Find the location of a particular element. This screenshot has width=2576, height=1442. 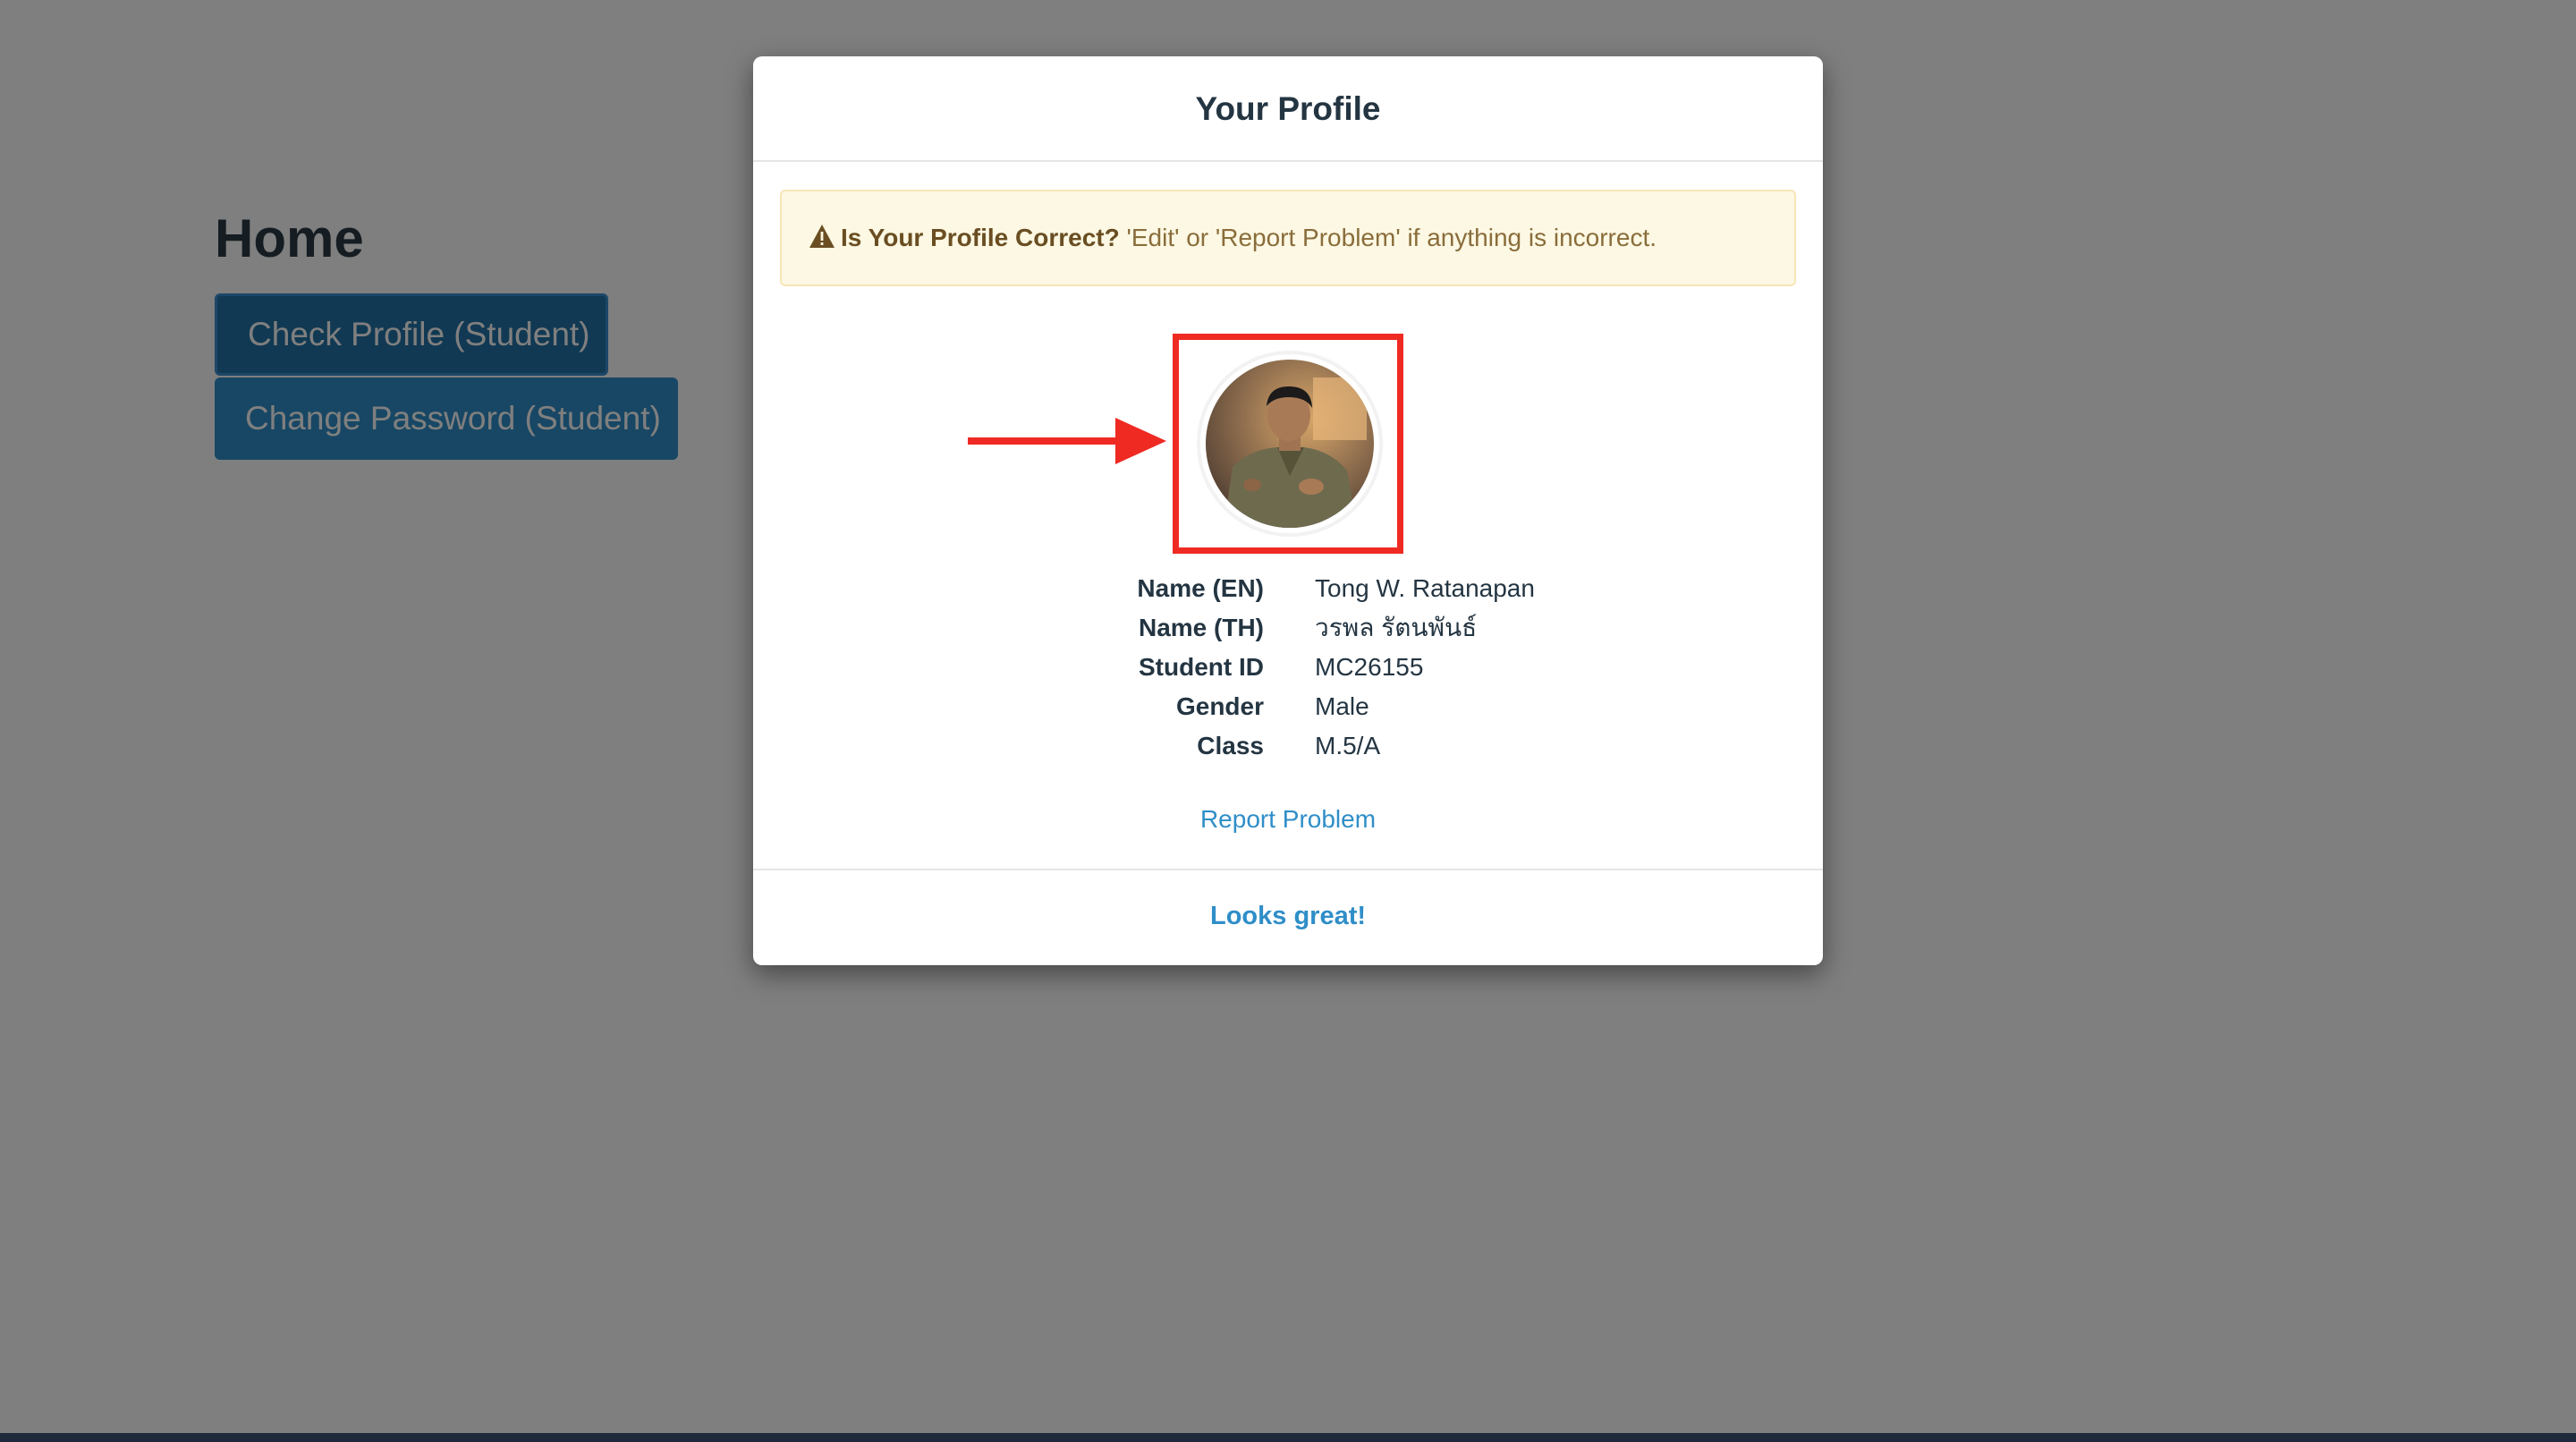

profile-row-student-id: Student ID MC26155 is located at coordinates (1288, 667).